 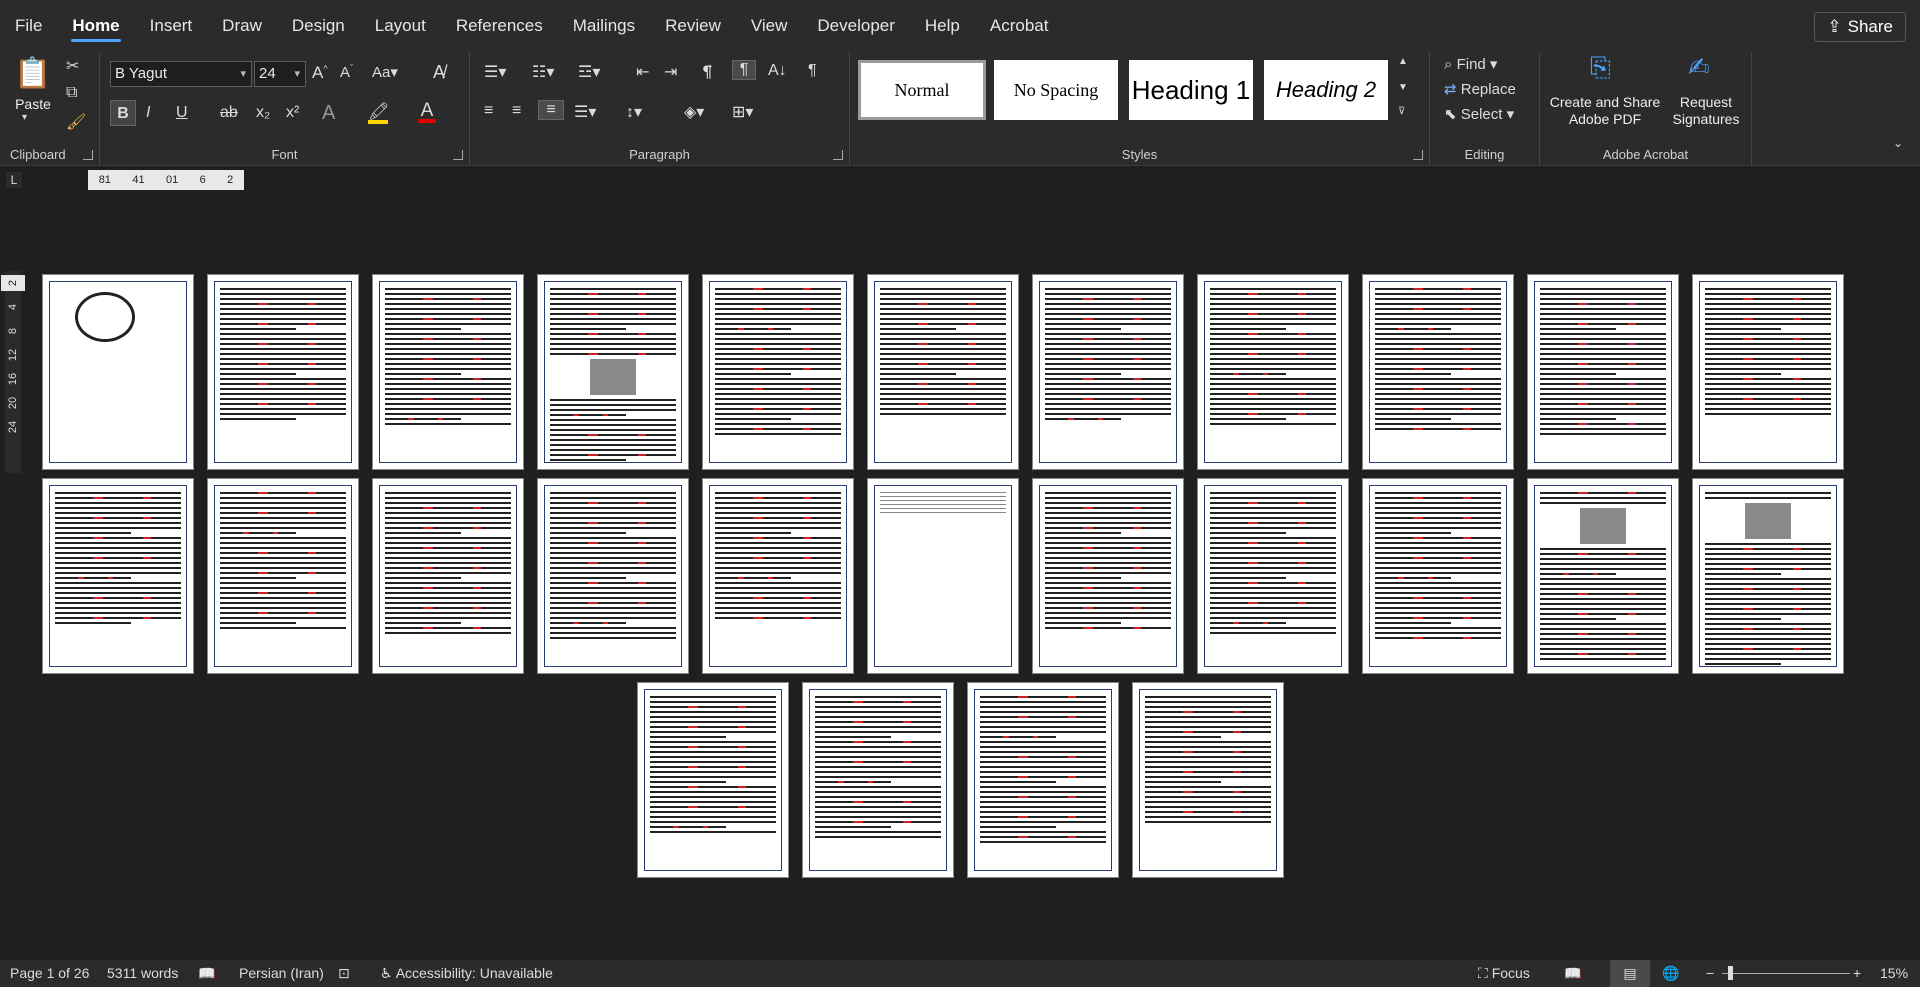 What do you see at coordinates (76, 122) in the screenshot?
I see `format-painter-icon: 🖌` at bounding box center [76, 122].